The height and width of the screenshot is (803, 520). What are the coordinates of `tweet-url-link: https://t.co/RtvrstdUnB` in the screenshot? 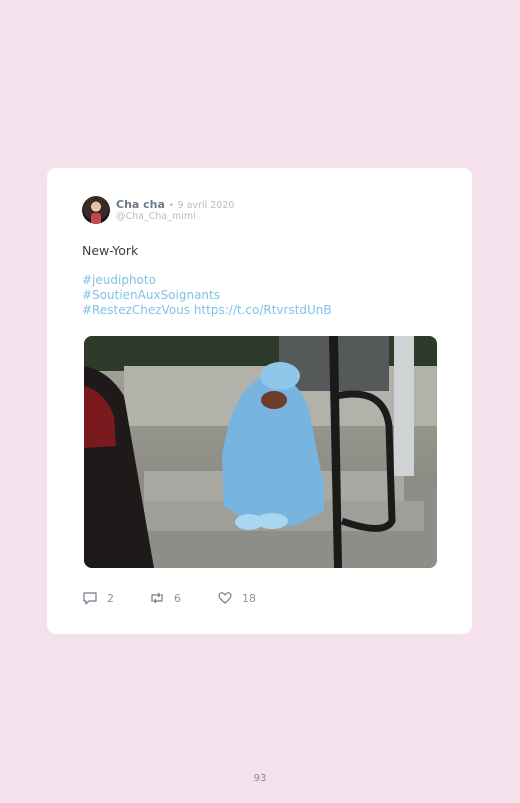 It's located at (263, 310).